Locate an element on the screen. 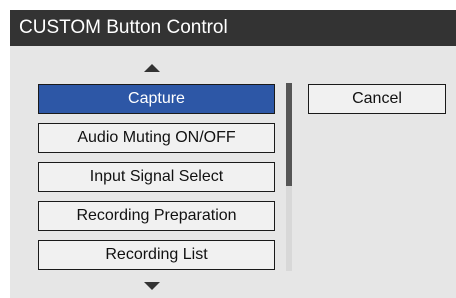 Image resolution: width=456 pixels, height=298 pixels. scroll-up-arrow-icon is located at coordinates (152, 68).